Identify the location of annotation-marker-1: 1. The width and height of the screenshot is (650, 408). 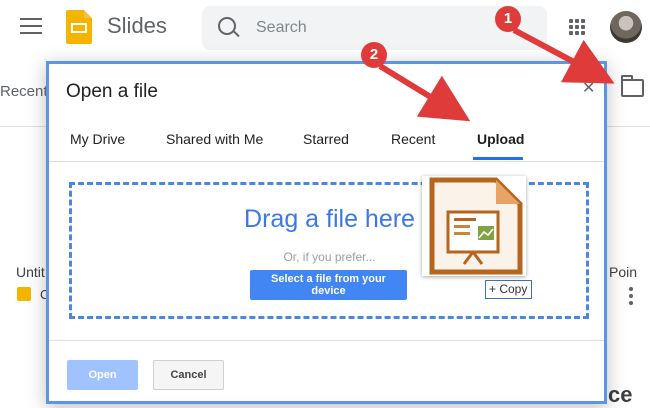
(508, 19).